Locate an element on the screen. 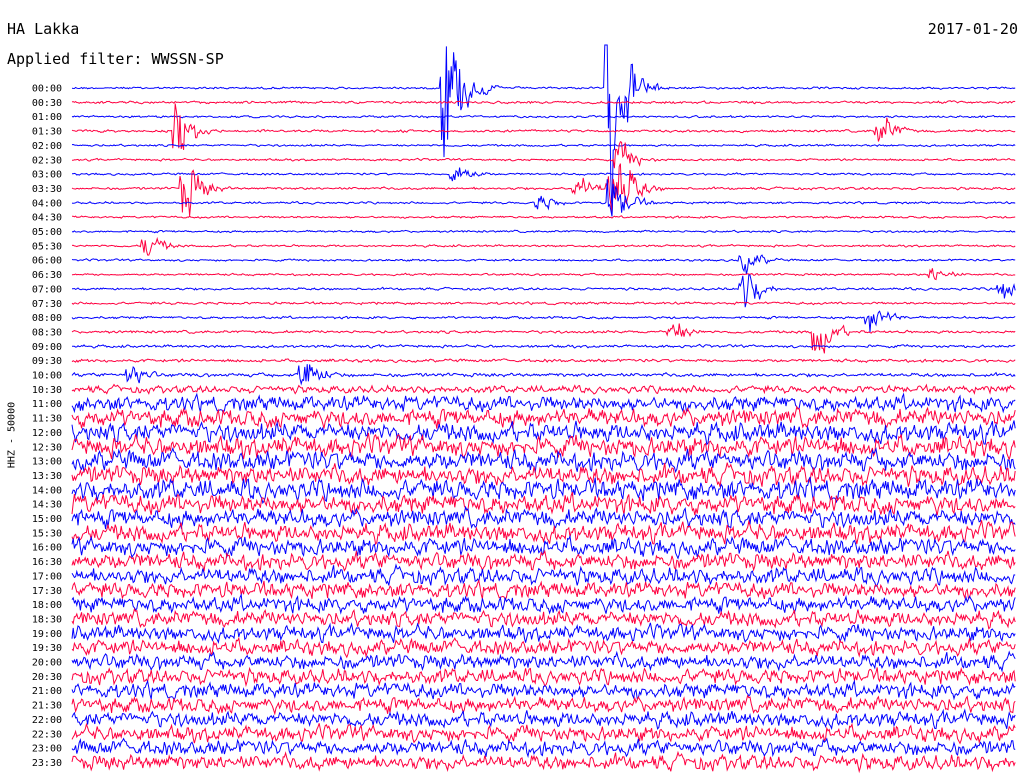 Image resolution: width=1024 pixels, height=780 pixels. row-tick-label: 17:30 is located at coordinates (47, 591).